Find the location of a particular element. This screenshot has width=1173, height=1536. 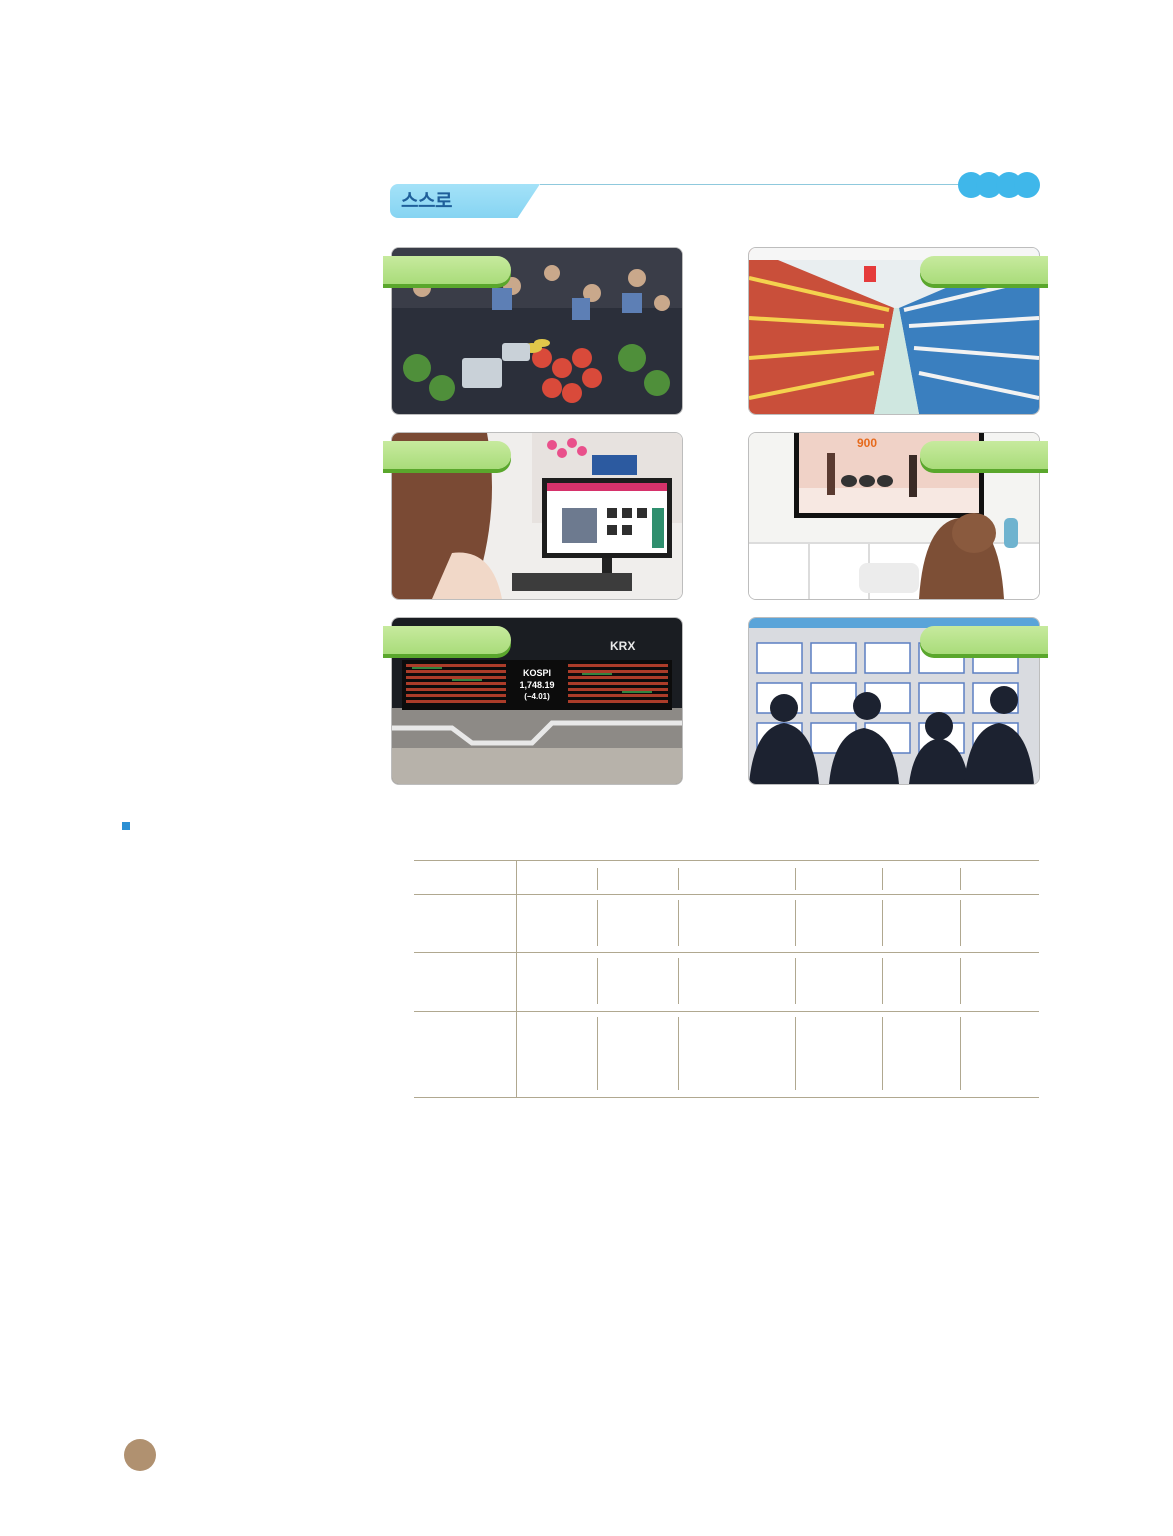

tv-shopping-label-ribbon is located at coordinates (984, 455).